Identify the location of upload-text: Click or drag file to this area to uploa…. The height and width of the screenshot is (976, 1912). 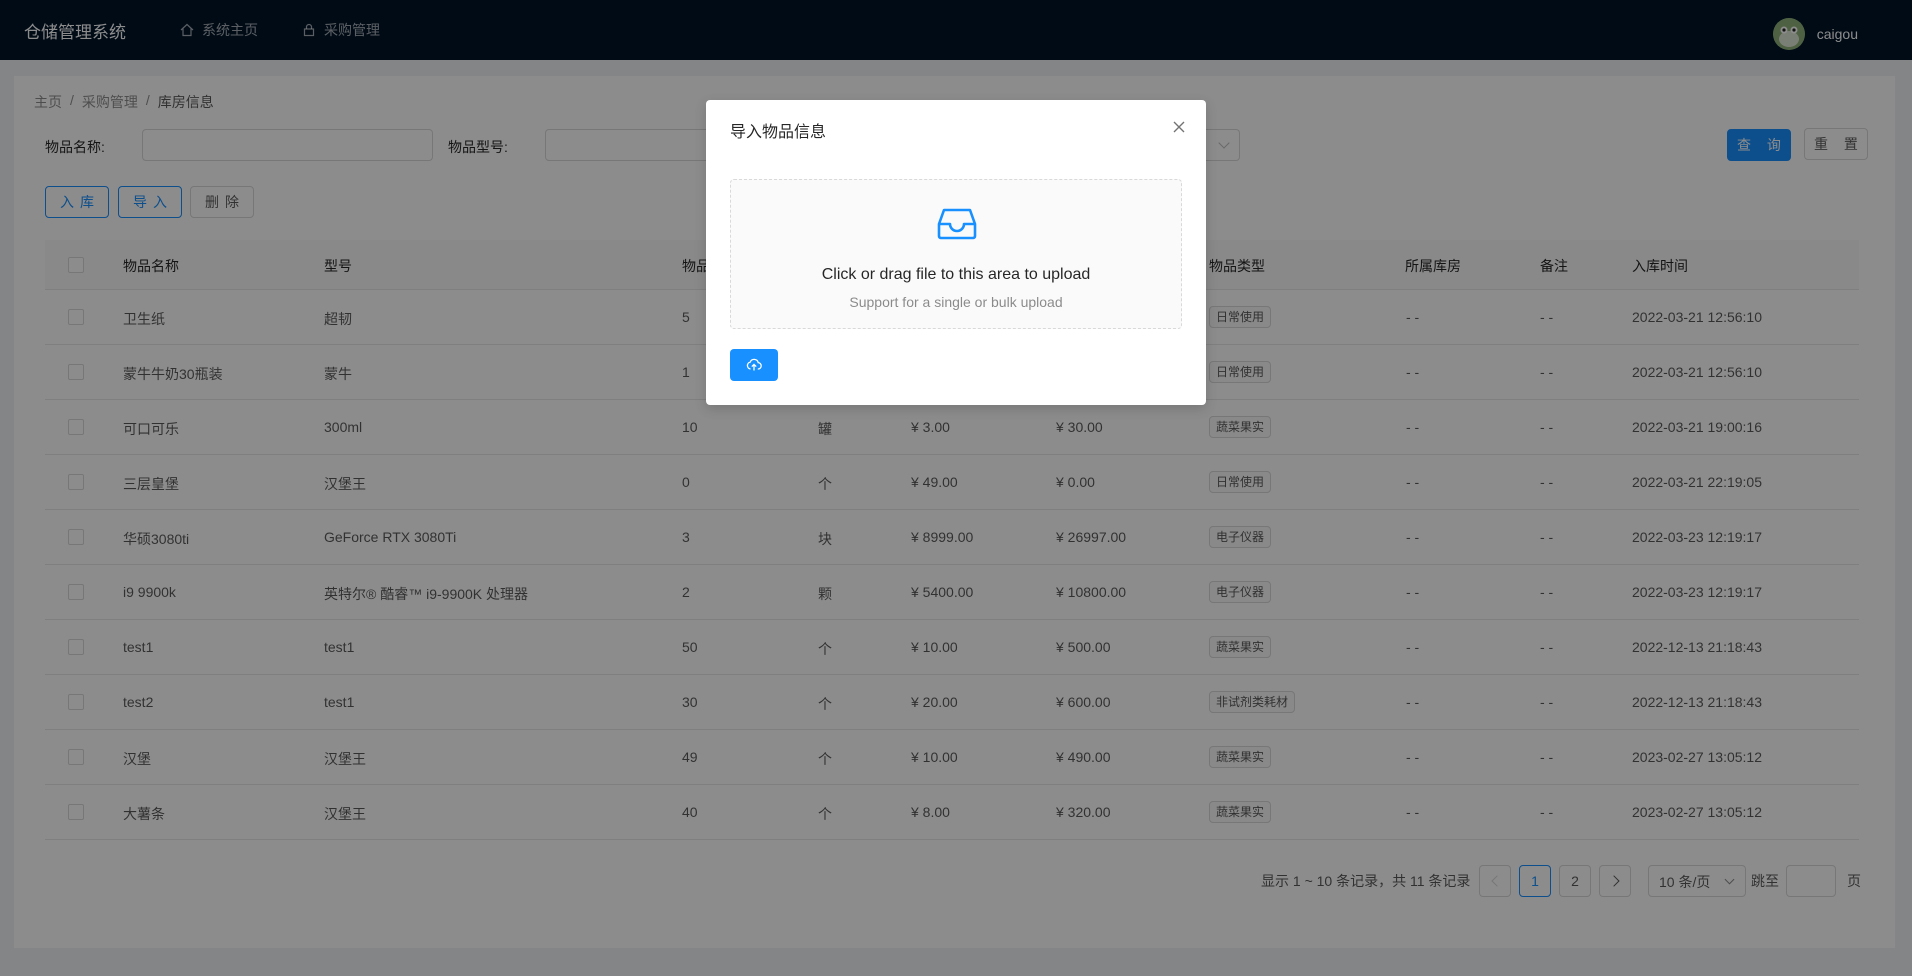
(956, 274).